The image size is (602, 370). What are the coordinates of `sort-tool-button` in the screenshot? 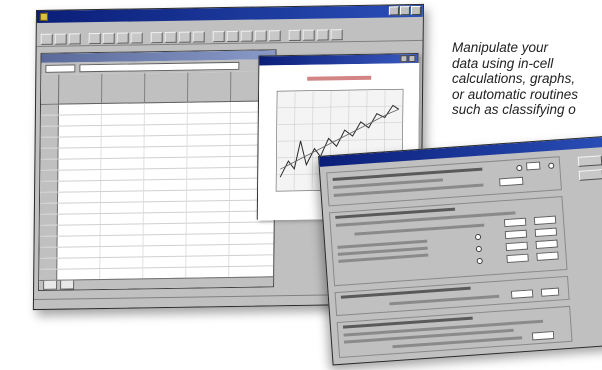 It's located at (198, 37).